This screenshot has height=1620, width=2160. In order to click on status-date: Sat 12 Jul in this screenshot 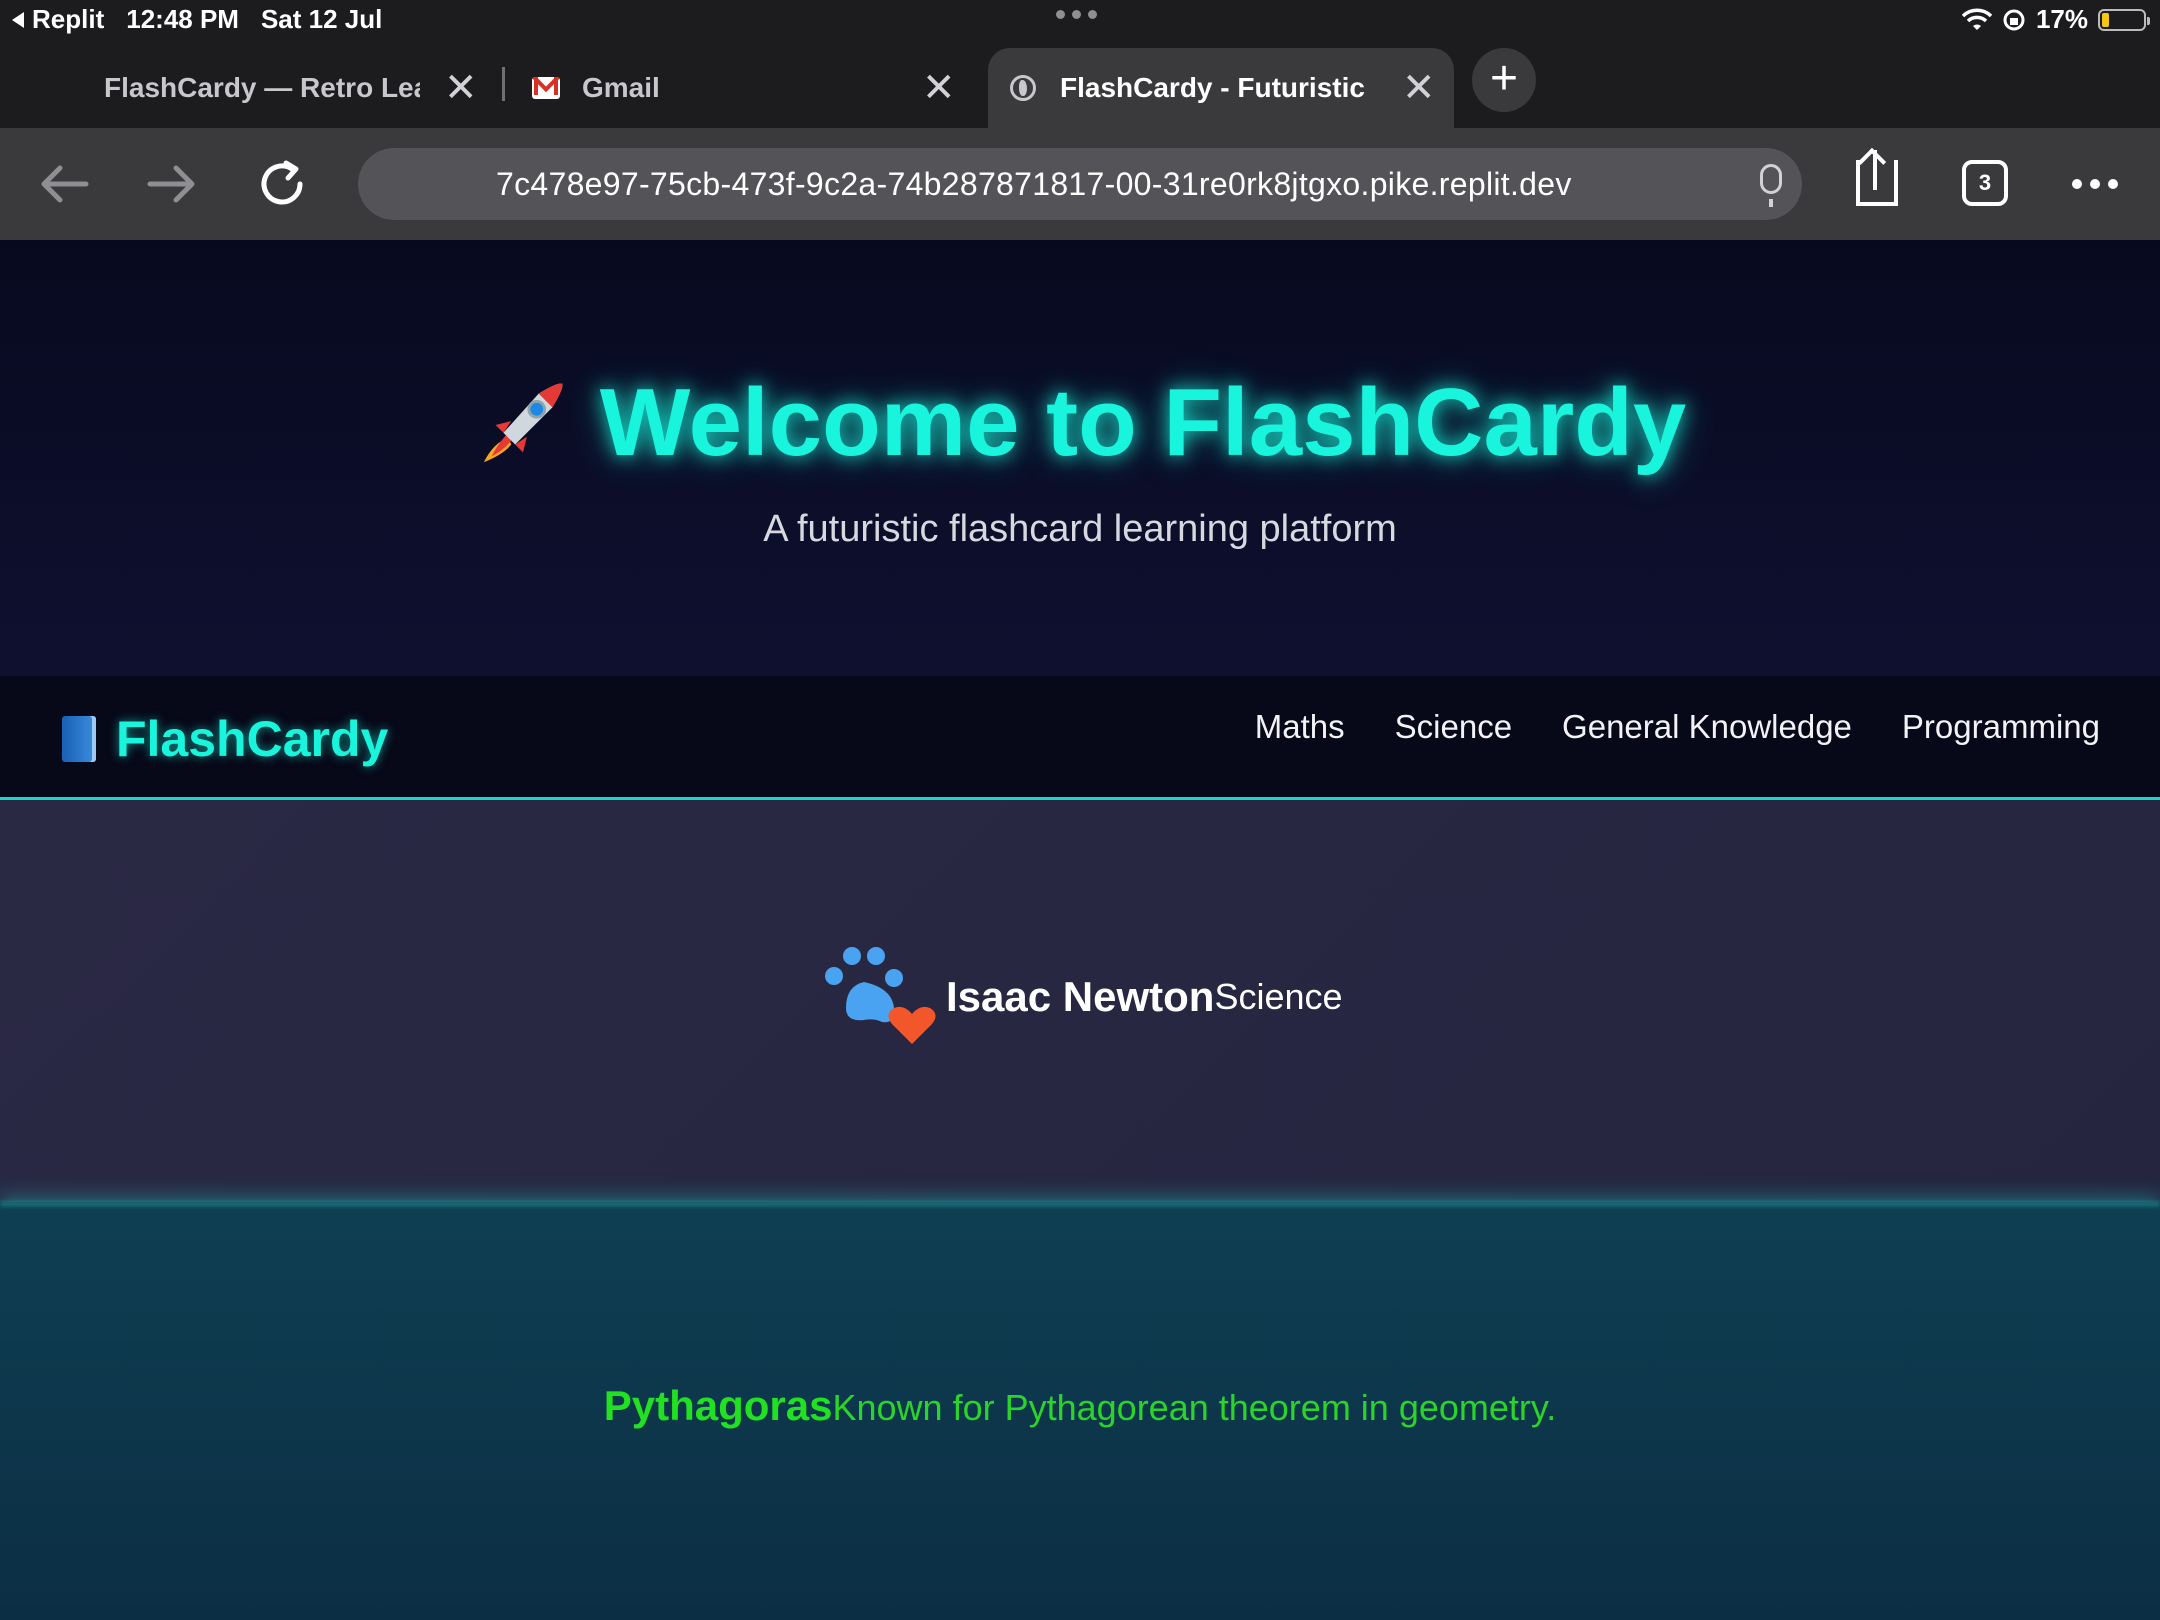, I will do `click(321, 19)`.